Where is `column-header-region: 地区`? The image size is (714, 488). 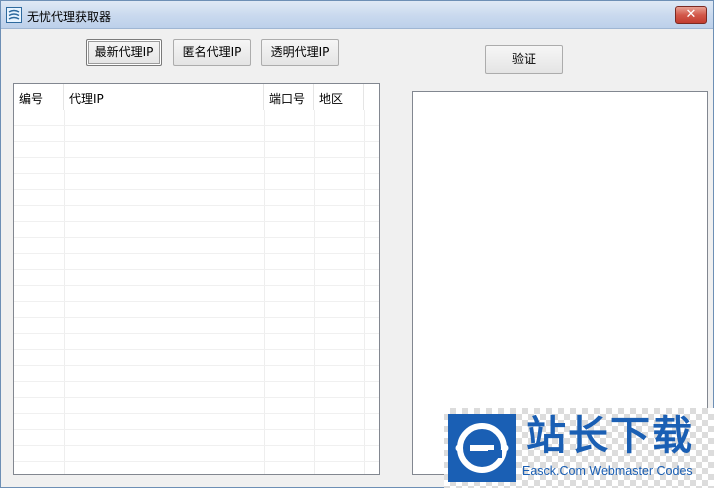 column-header-region: 地区 is located at coordinates (339, 97).